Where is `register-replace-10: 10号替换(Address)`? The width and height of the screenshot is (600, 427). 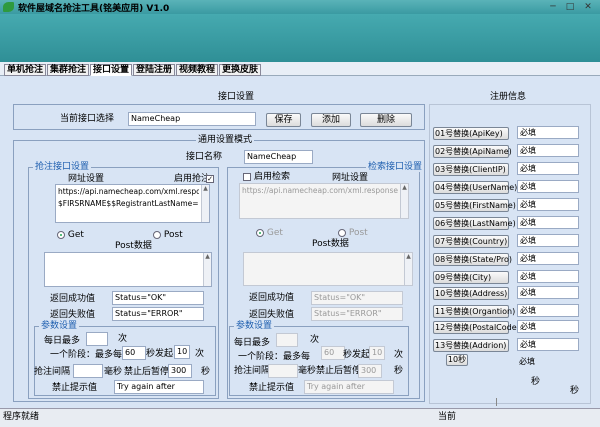
register-replace-10: 10号替换(Address) is located at coordinates (471, 293).